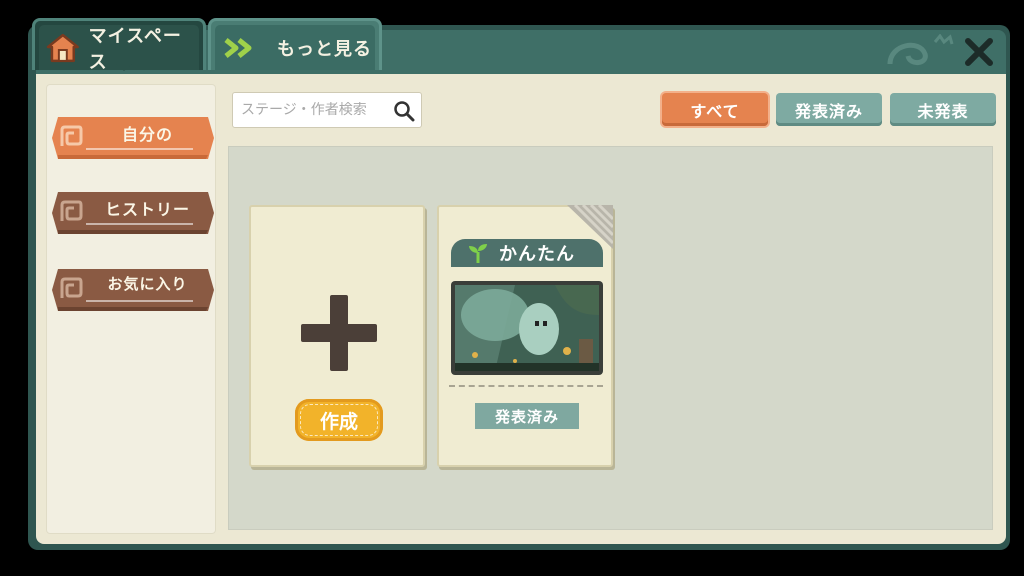 The image size is (1024, 576). What do you see at coordinates (147, 284) in the screenshot?
I see `sidebar-item-label: お気に入り` at bounding box center [147, 284].